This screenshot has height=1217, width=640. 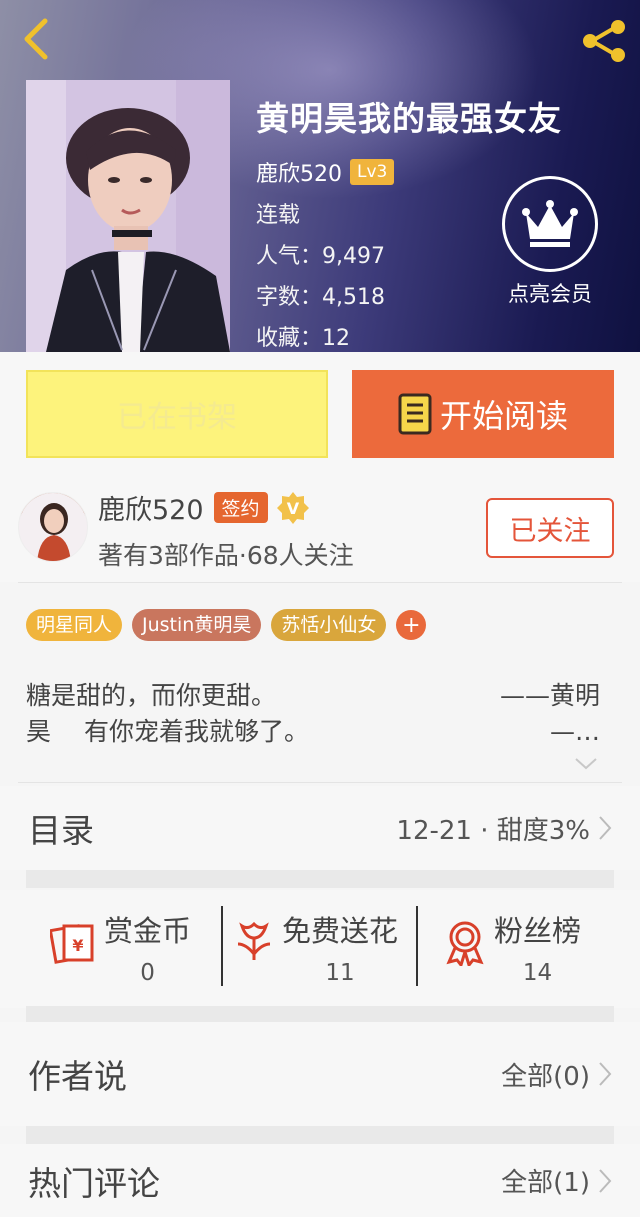 I want to click on author-card-name: 鹿欣520, so click(x=151, y=507).